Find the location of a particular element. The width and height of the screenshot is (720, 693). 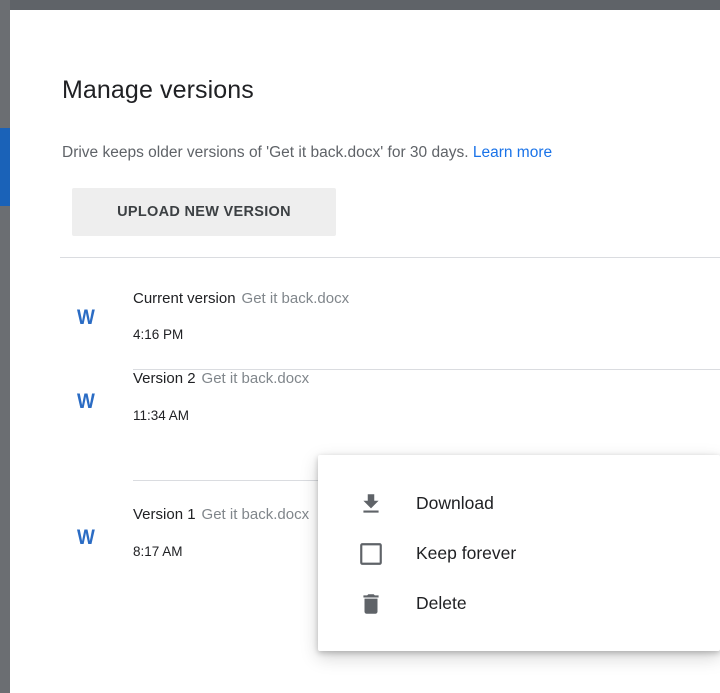

version-time: 4:16 PM is located at coordinates (158, 334).